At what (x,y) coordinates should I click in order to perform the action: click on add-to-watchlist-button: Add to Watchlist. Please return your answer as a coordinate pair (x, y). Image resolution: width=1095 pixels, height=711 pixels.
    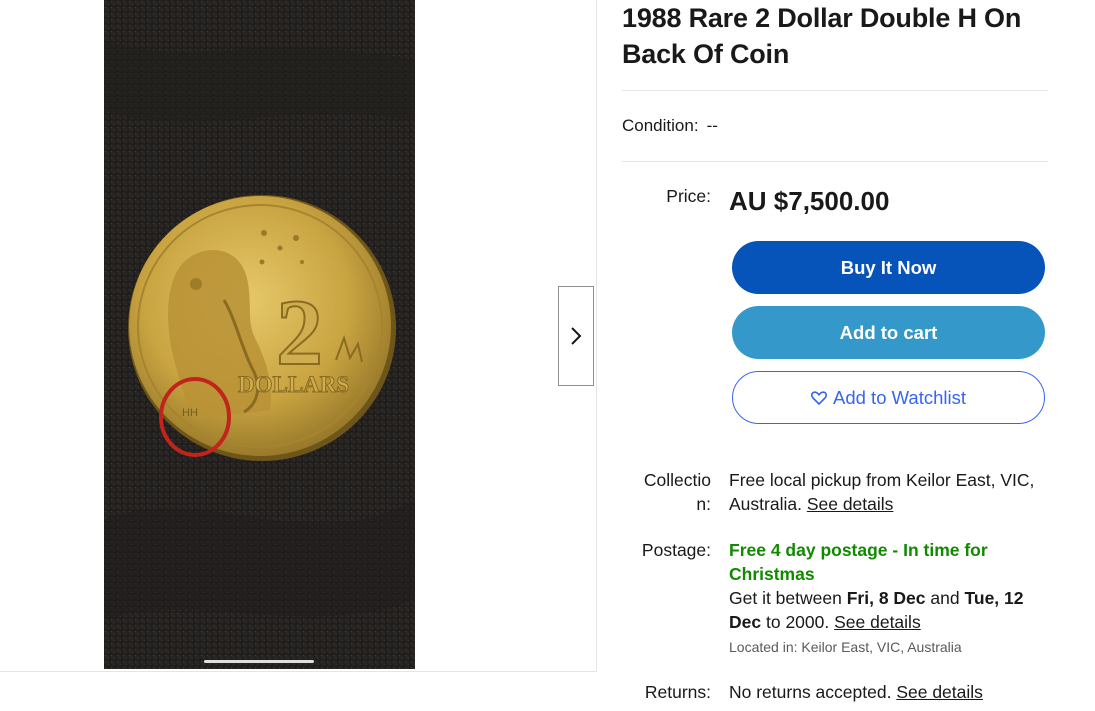
    Looking at the image, I should click on (888, 397).